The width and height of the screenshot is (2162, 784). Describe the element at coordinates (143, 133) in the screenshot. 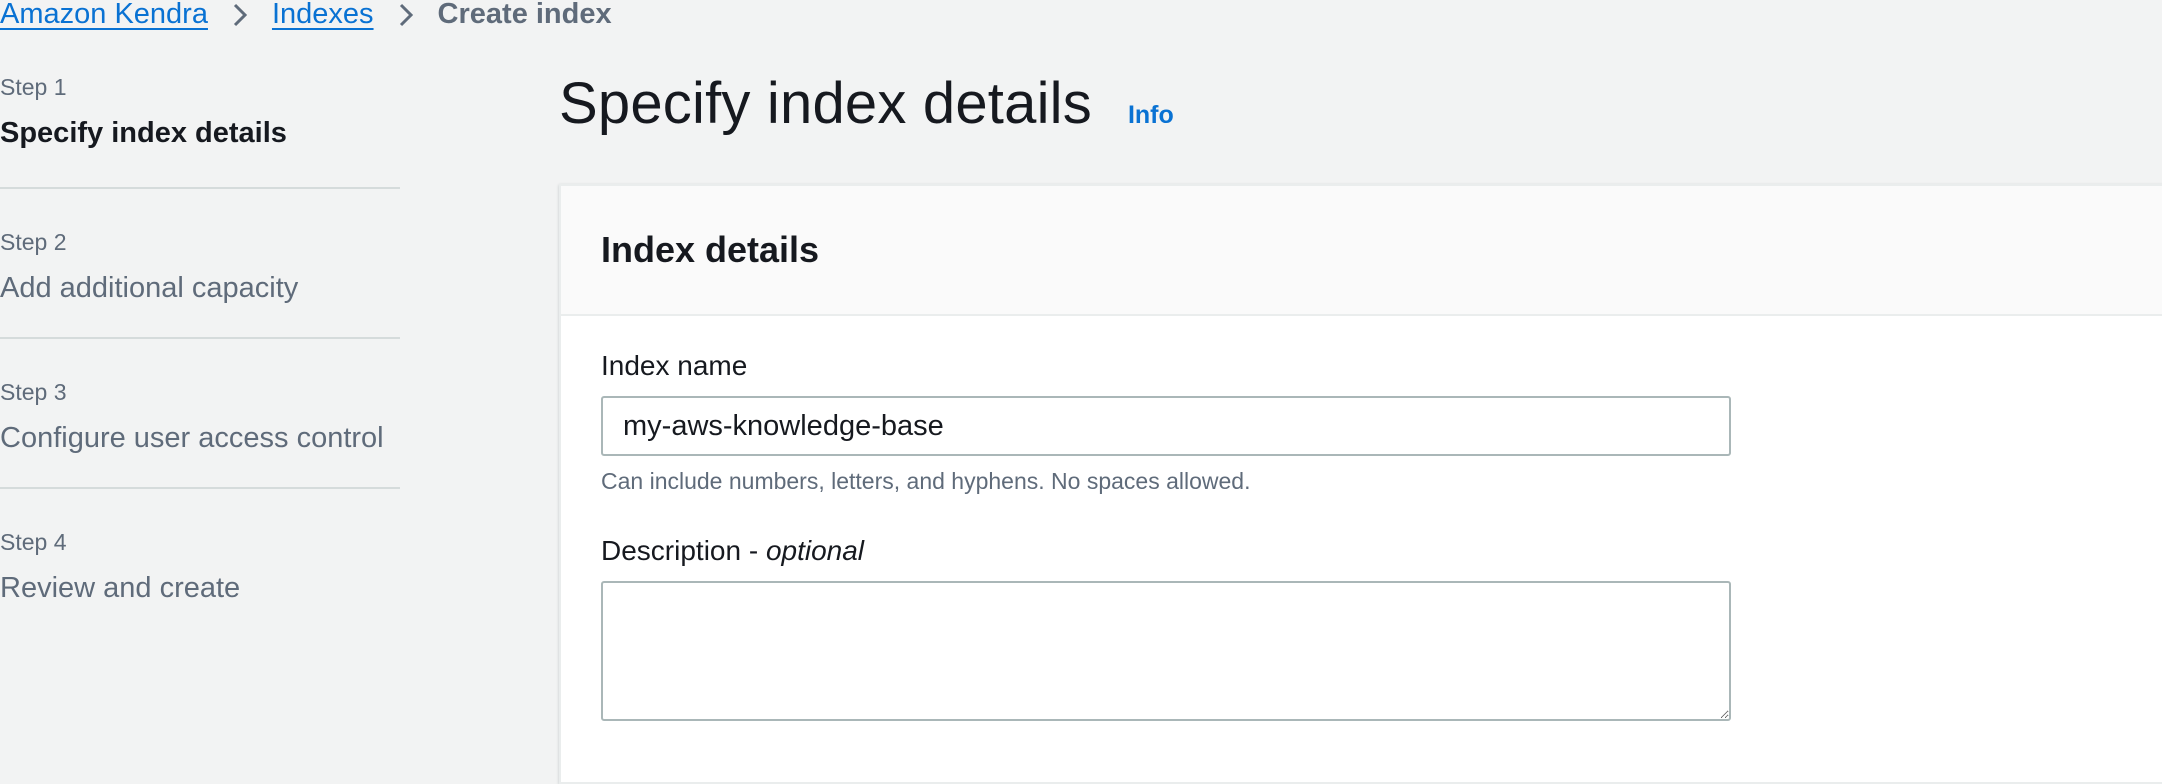

I see `step-title: Specify index details` at that location.